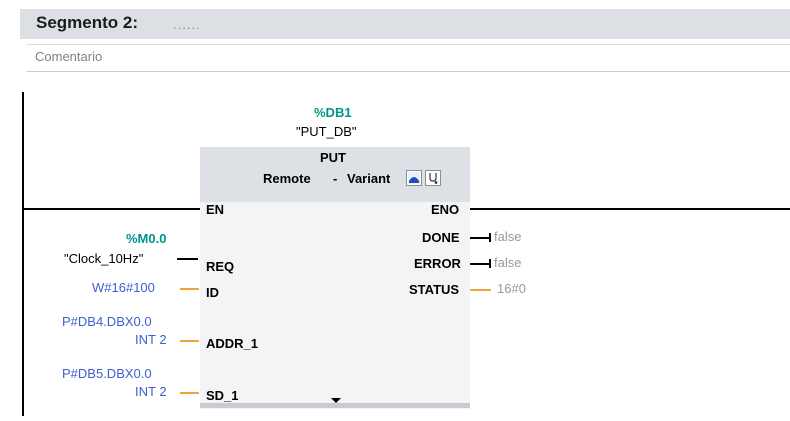 The image size is (790, 421). Describe the element at coordinates (414, 178) in the screenshot. I see `block-view-icon` at that location.